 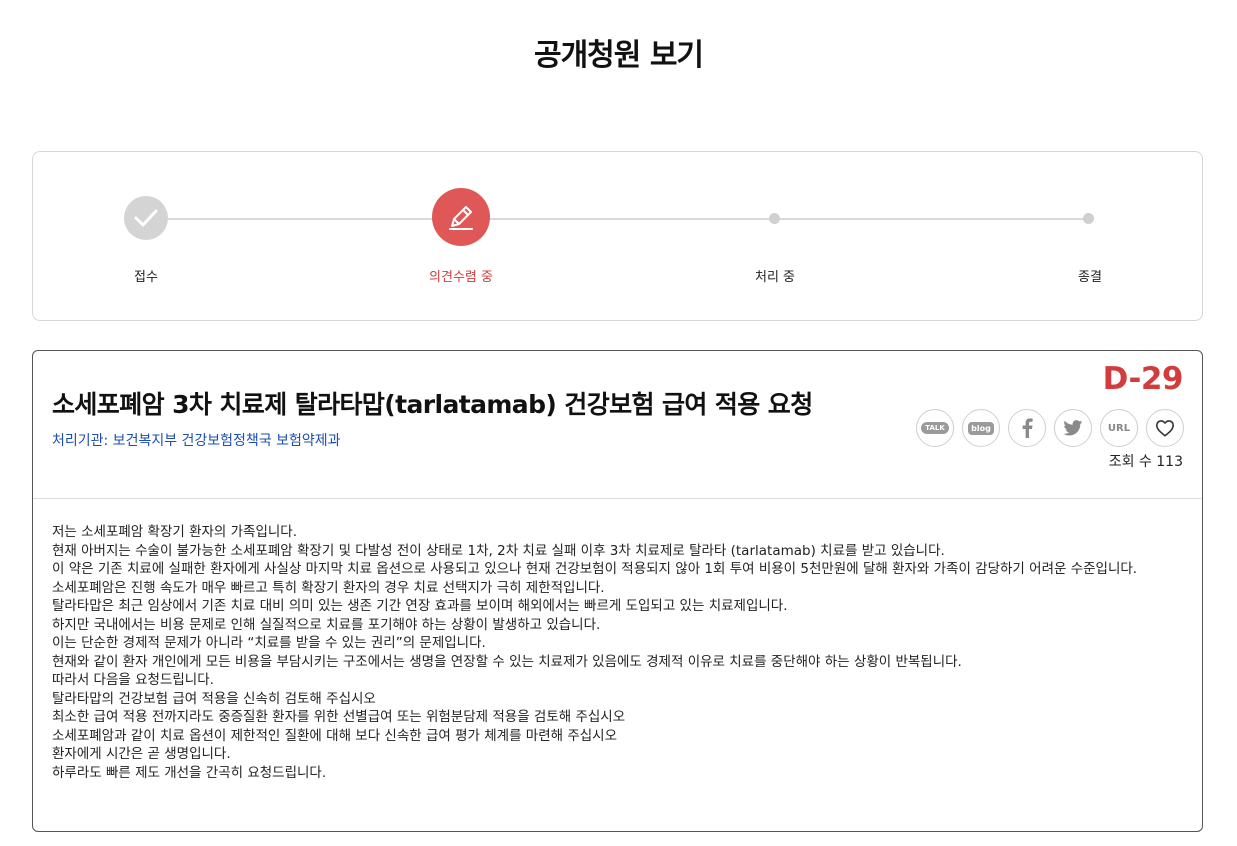 I want to click on body-paragraph: 환자에게 시간은 곧 생명입니다., so click(x=141, y=754).